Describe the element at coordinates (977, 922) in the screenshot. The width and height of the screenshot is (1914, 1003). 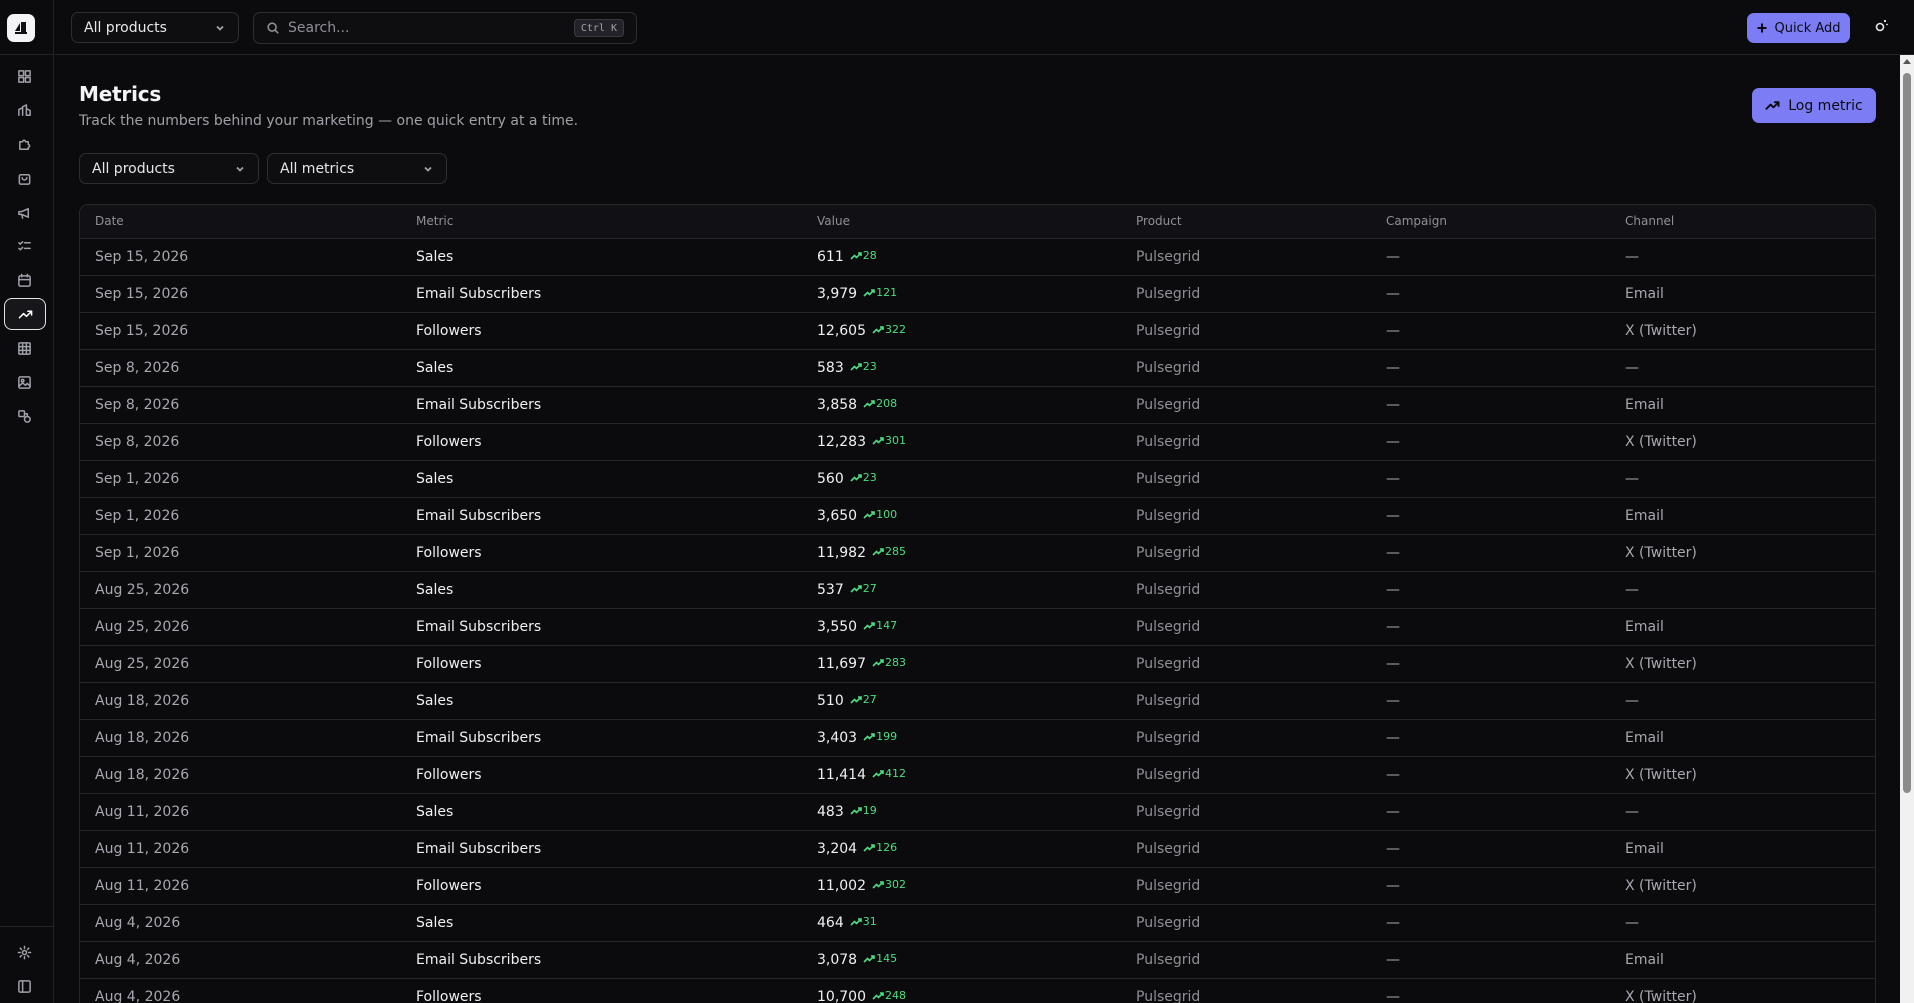
I see `table-row: Aug 4, 2026 Sales 464 31 Pulsegrid — —` at that location.